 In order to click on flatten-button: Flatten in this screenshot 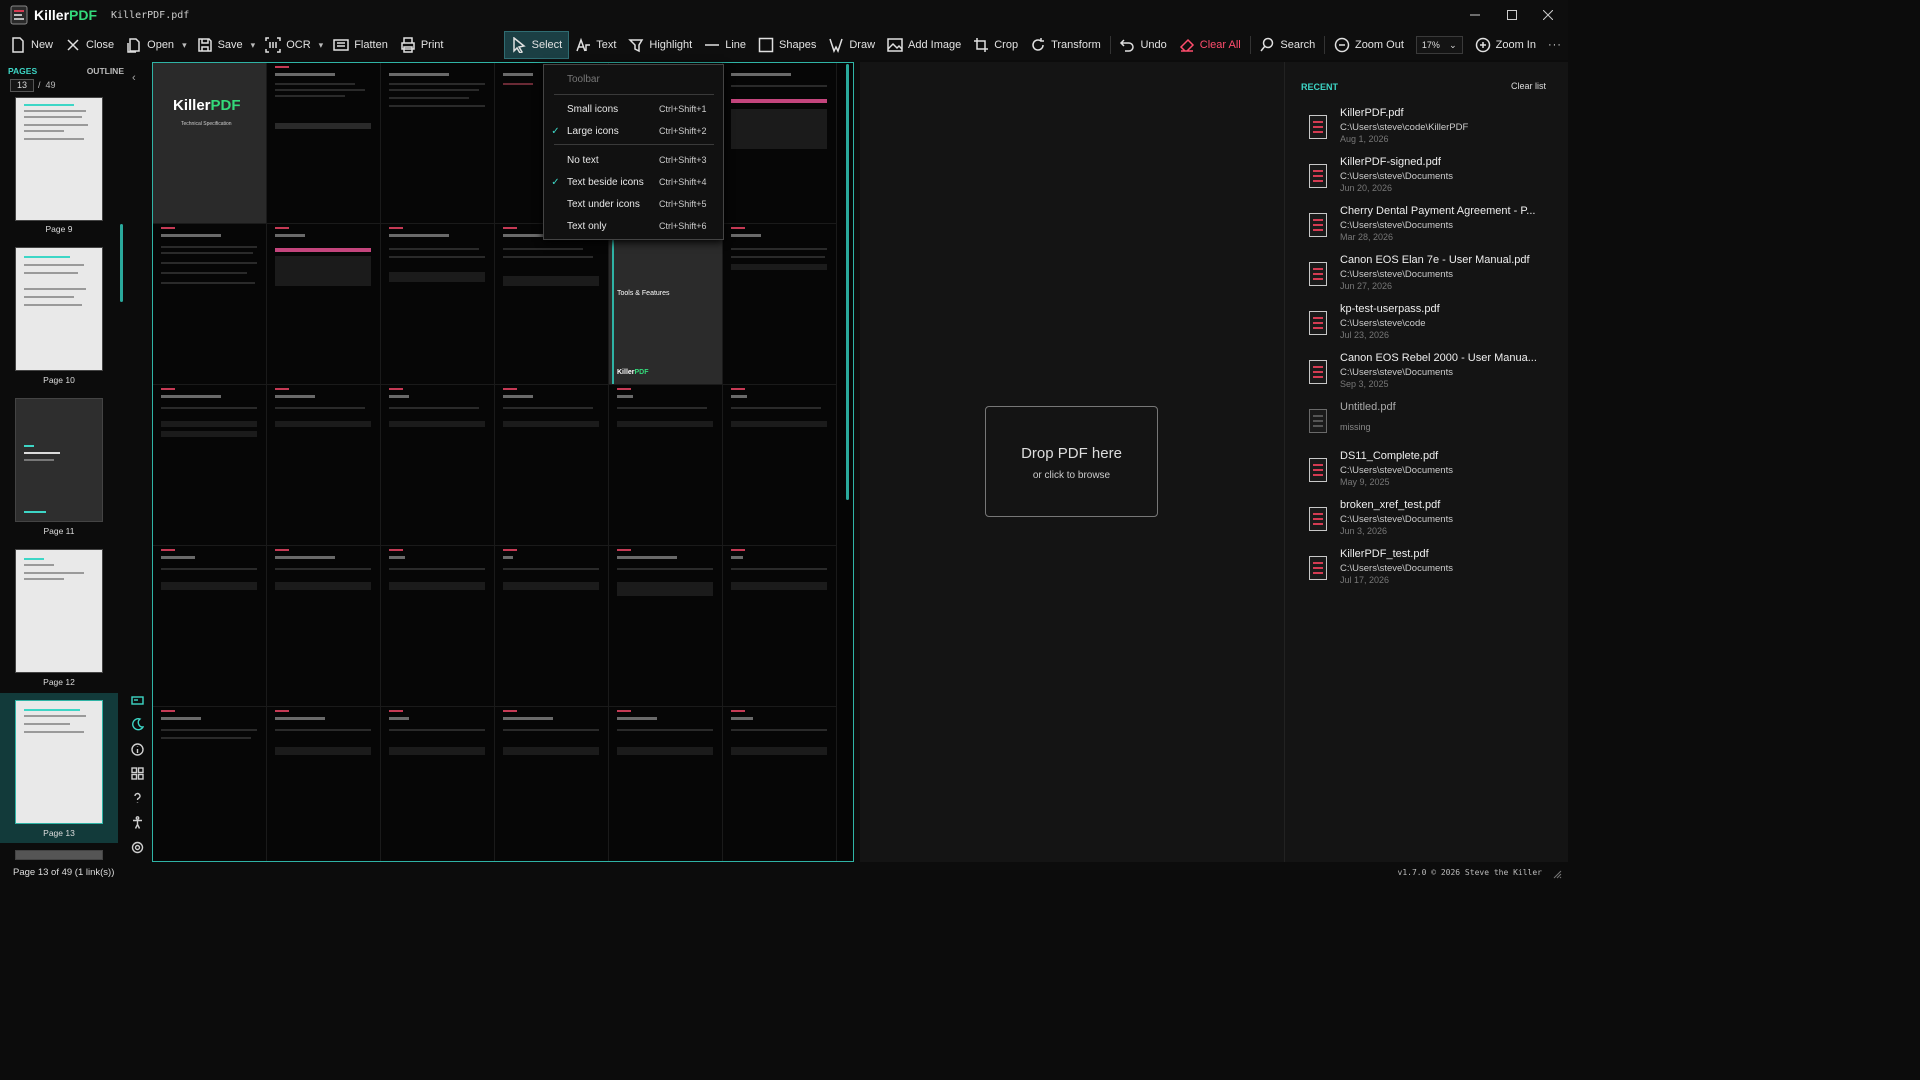, I will do `click(360, 45)`.